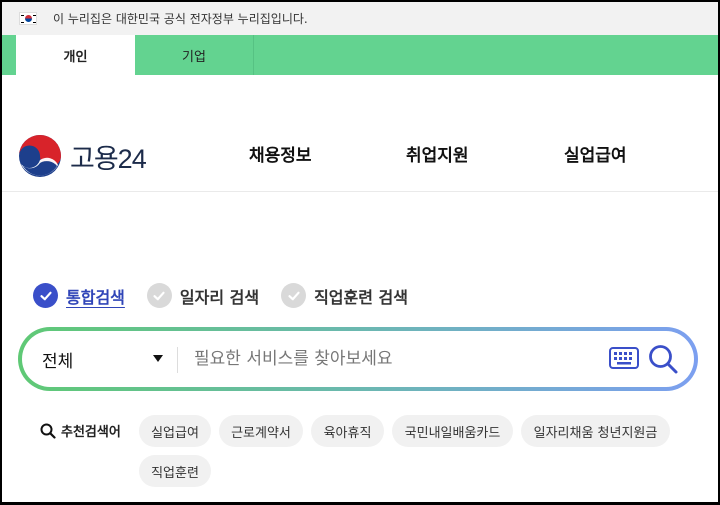 Image resolution: width=720 pixels, height=505 pixels. Describe the element at coordinates (180, 19) in the screenshot. I see `gov-banner-text: 이 누리집은 대한민국 공식 전자정부 누리집입니다.` at that location.